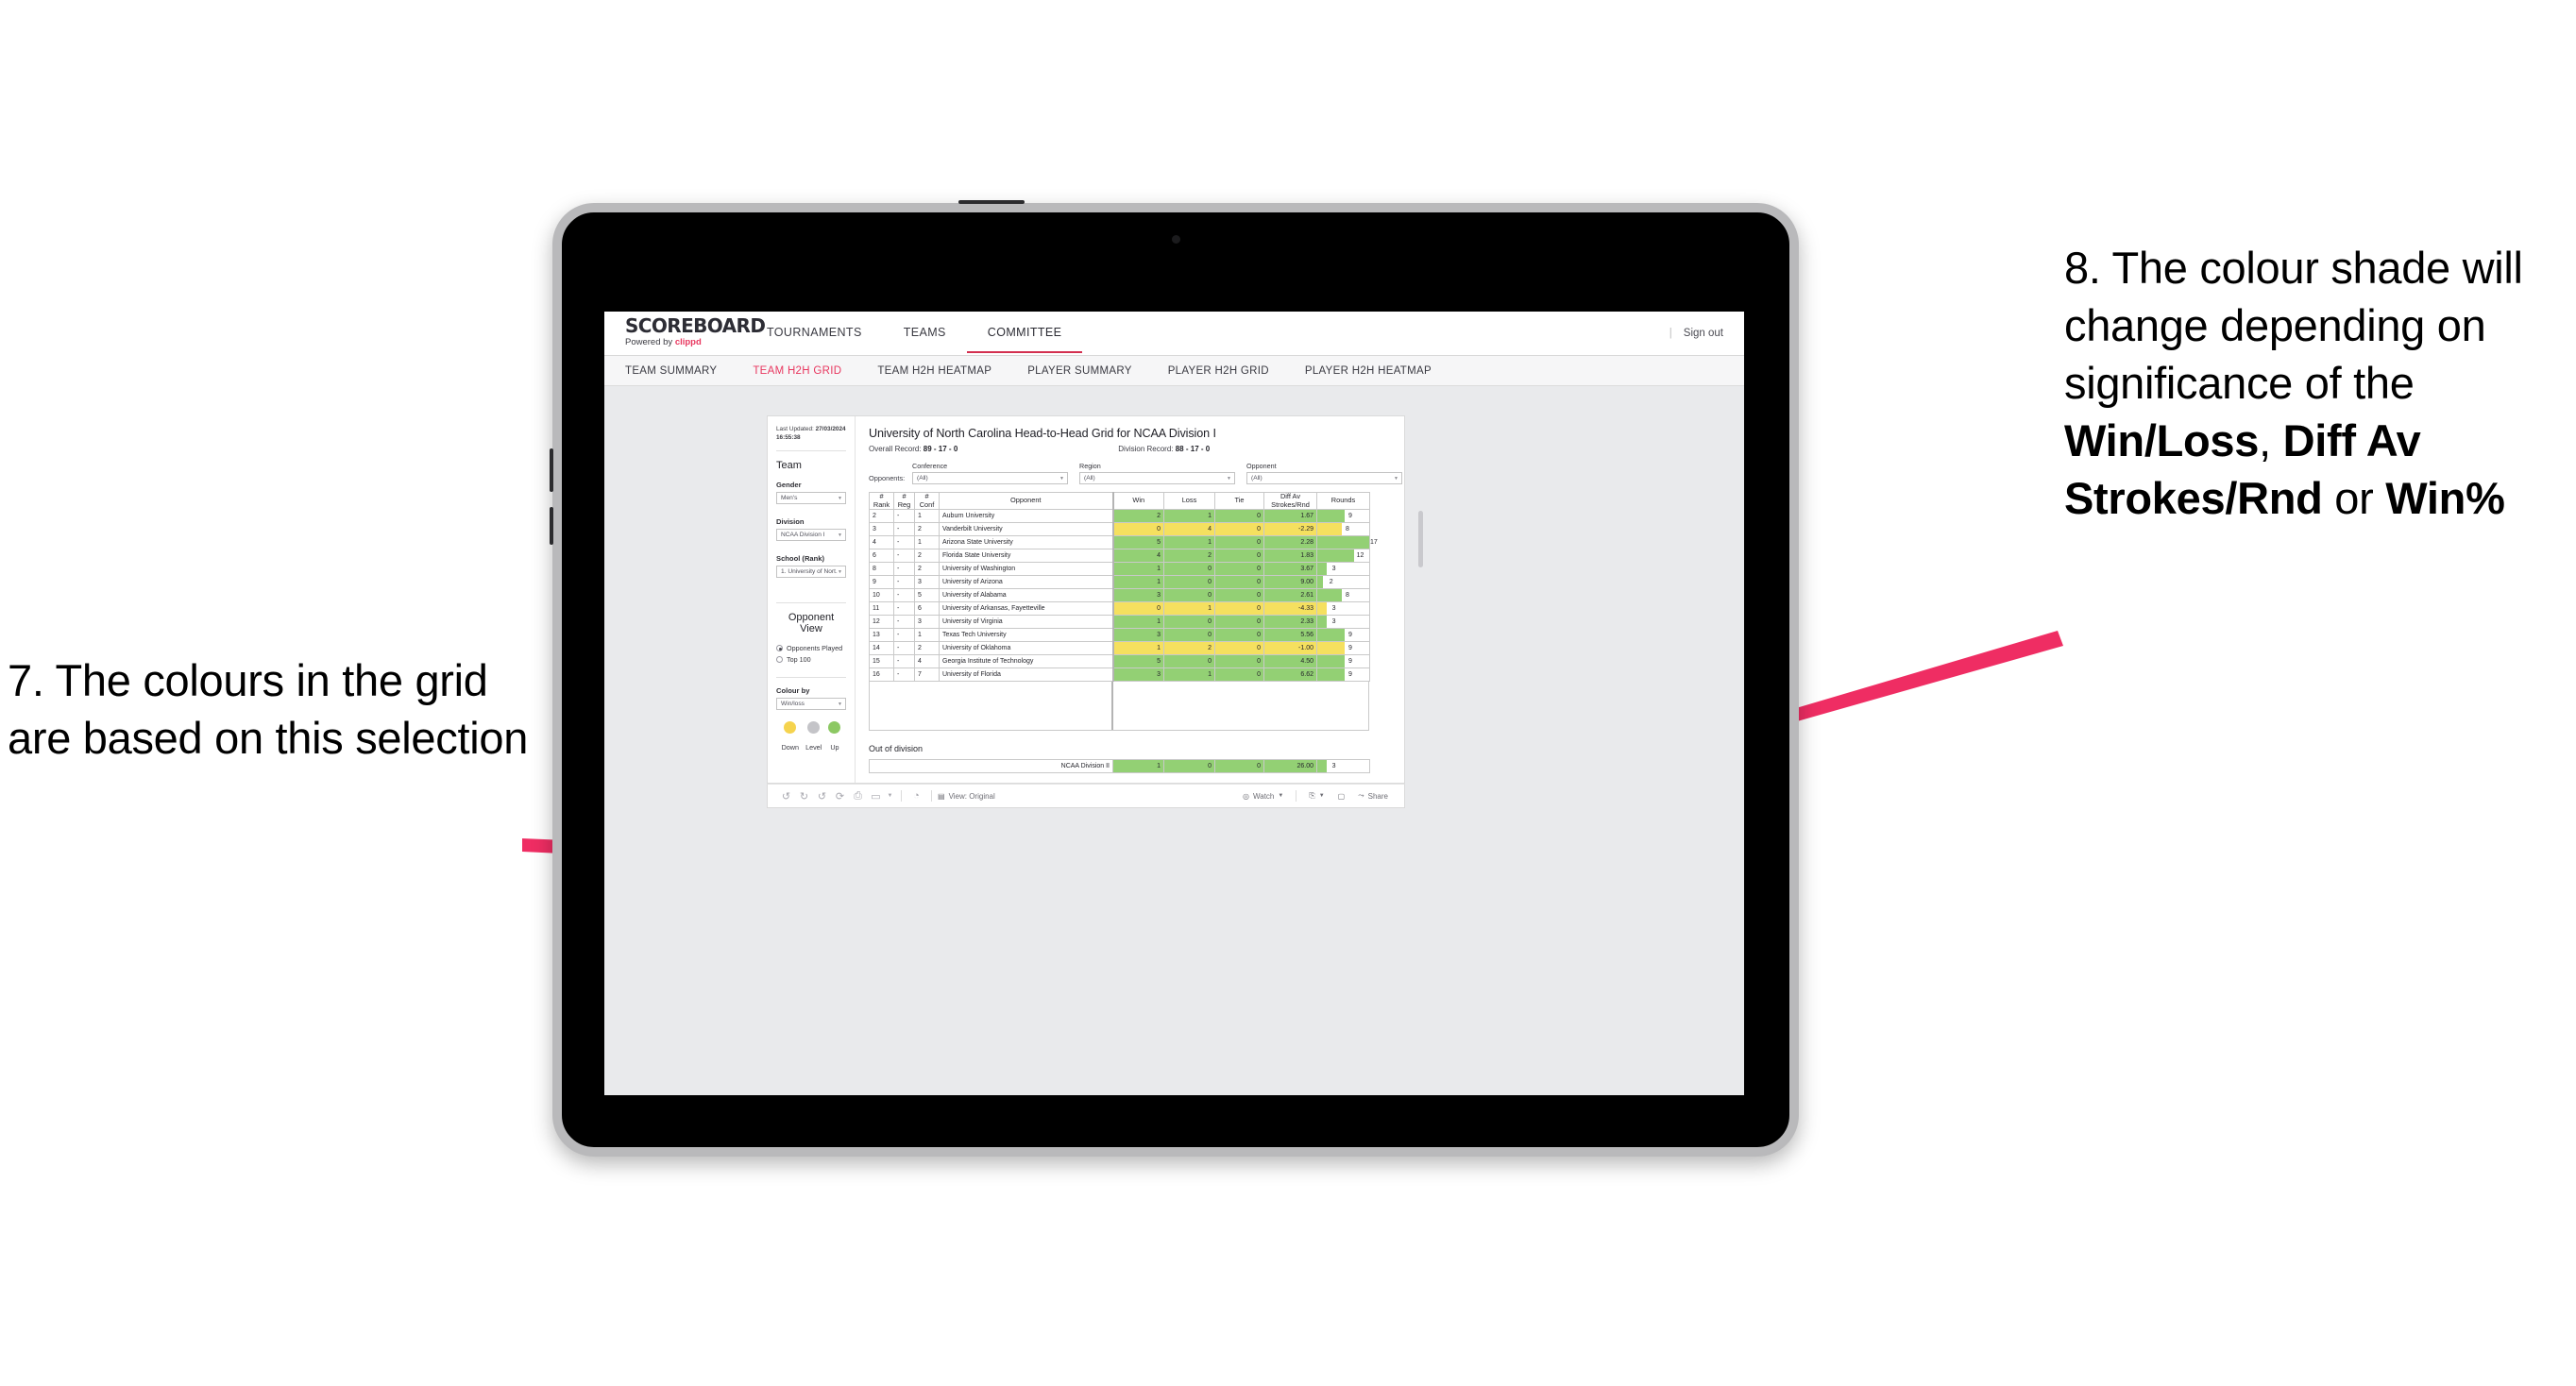  Describe the element at coordinates (881, 635) in the screenshot. I see `cell-rank: 13` at that location.